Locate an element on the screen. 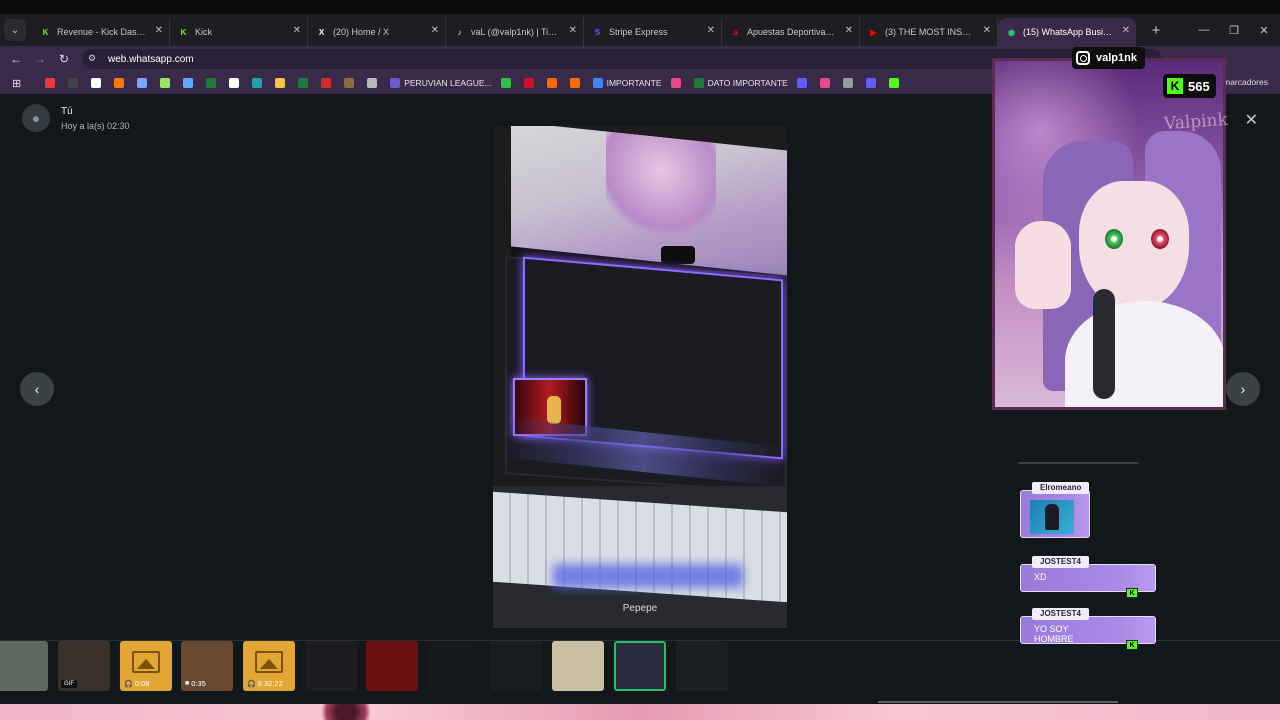  tab-title: (3) THE MOST INSANE PI is located at coordinates (930, 32).